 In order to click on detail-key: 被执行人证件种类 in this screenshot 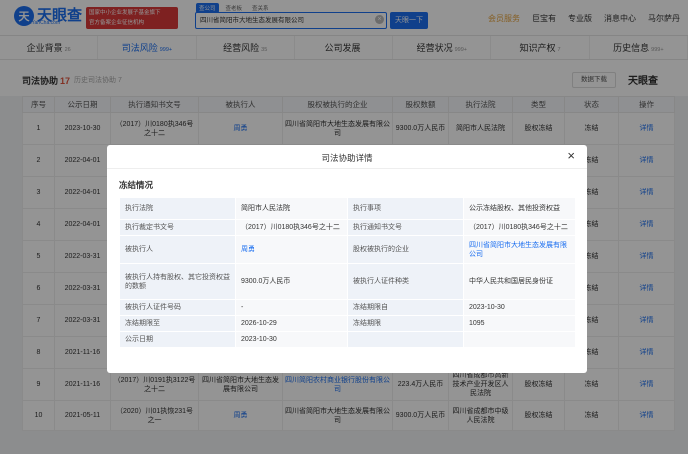, I will do `click(405, 281)`.